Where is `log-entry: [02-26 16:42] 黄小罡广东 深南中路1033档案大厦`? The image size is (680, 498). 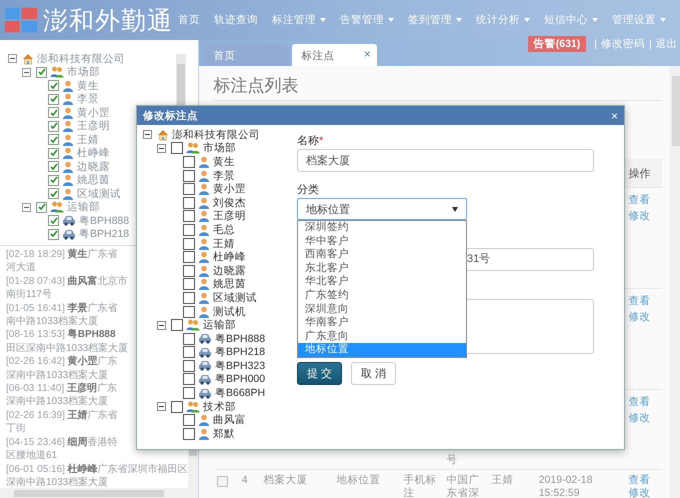
log-entry: [02-26 16:42] 黄小罡广东 深南中路1033档案大厦 is located at coordinates (62, 368).